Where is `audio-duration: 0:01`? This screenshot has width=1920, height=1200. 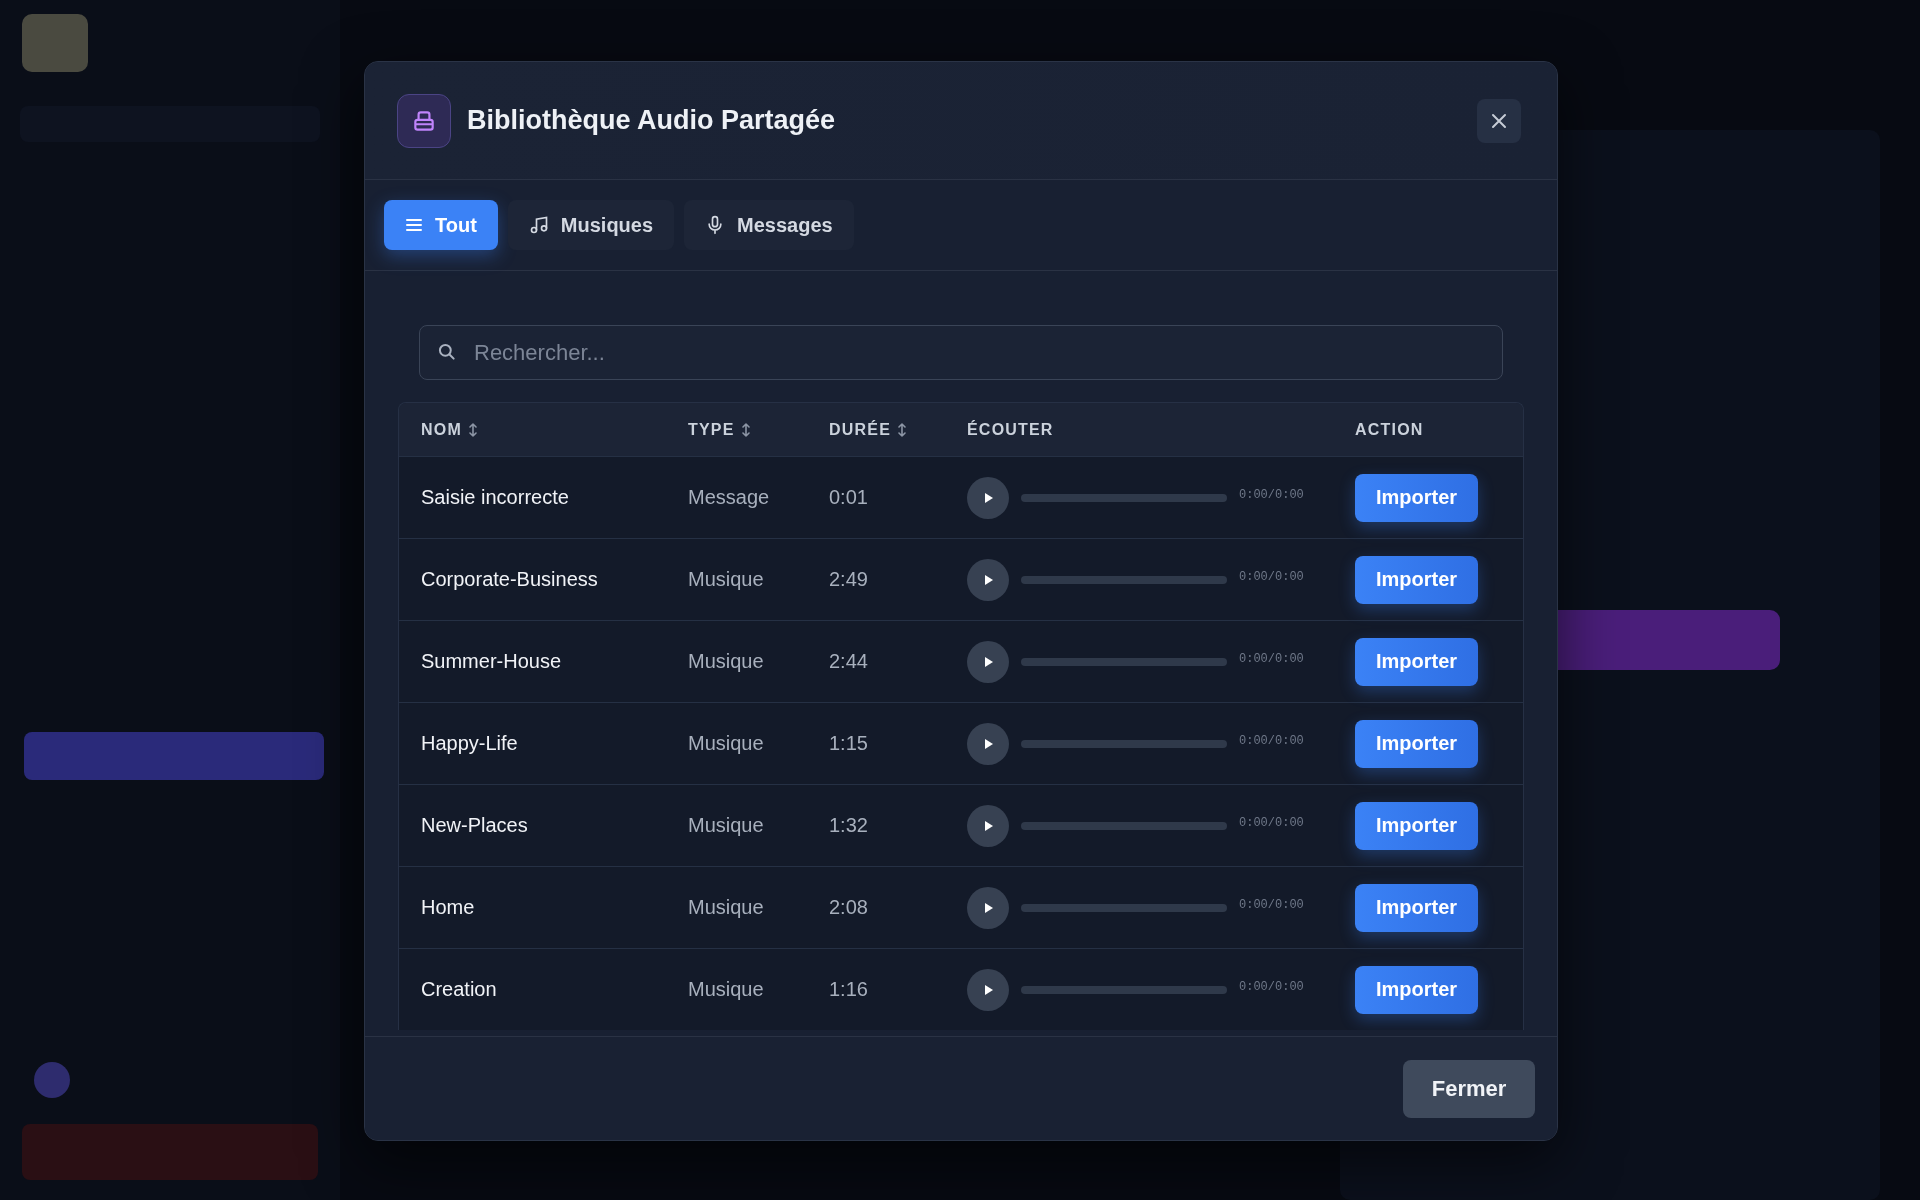
audio-duration: 0:01 is located at coordinates (849, 497).